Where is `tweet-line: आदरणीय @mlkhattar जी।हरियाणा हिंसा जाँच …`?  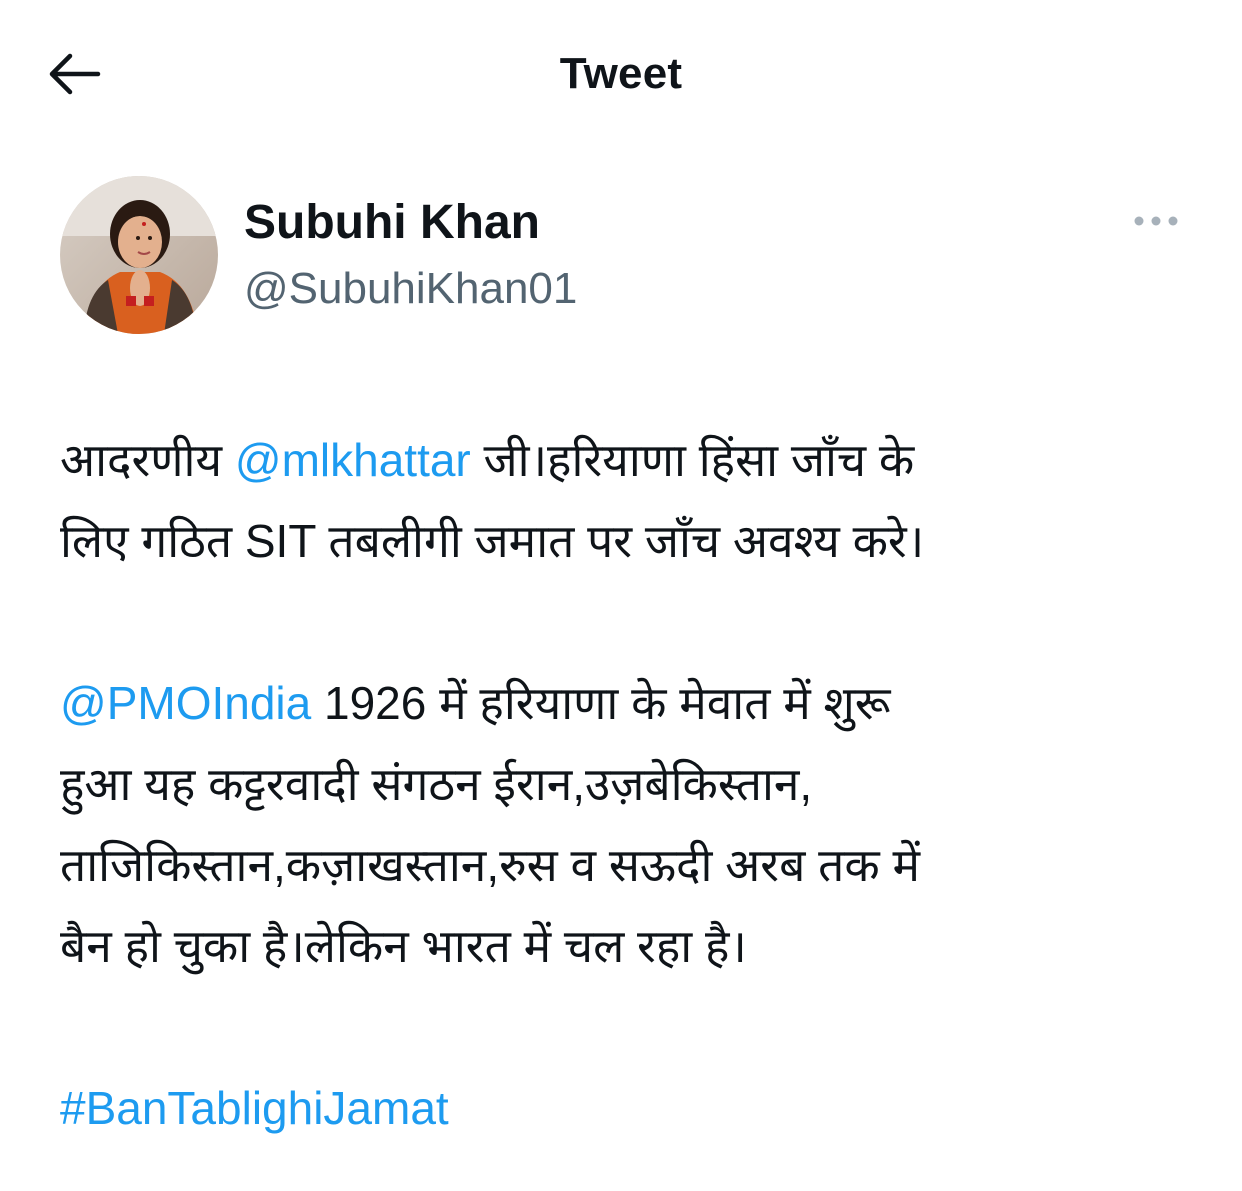 tweet-line: आदरणीय @mlkhattar जी।हरियाणा हिंसा जाँच … is located at coordinates (487, 460).